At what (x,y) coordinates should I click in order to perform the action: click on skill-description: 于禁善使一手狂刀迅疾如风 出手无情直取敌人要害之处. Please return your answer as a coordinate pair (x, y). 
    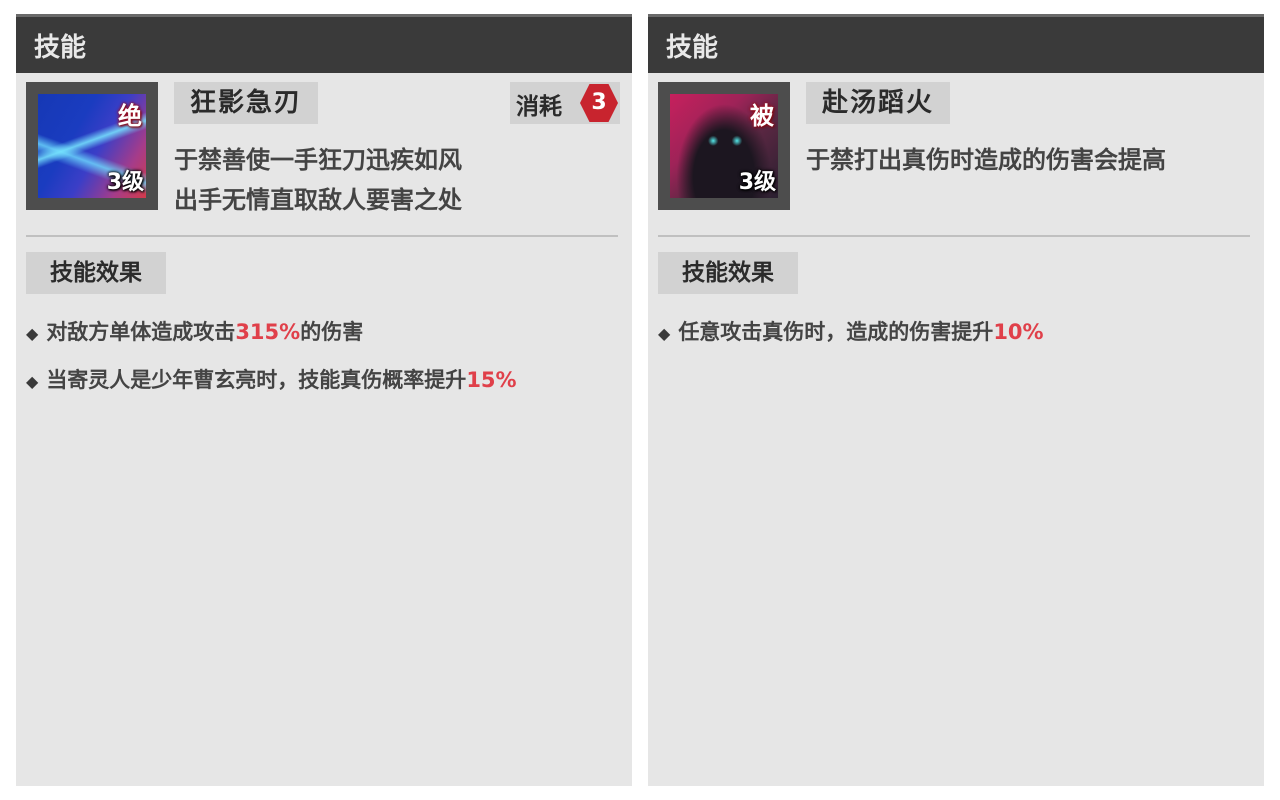
    Looking at the image, I should click on (394, 180).